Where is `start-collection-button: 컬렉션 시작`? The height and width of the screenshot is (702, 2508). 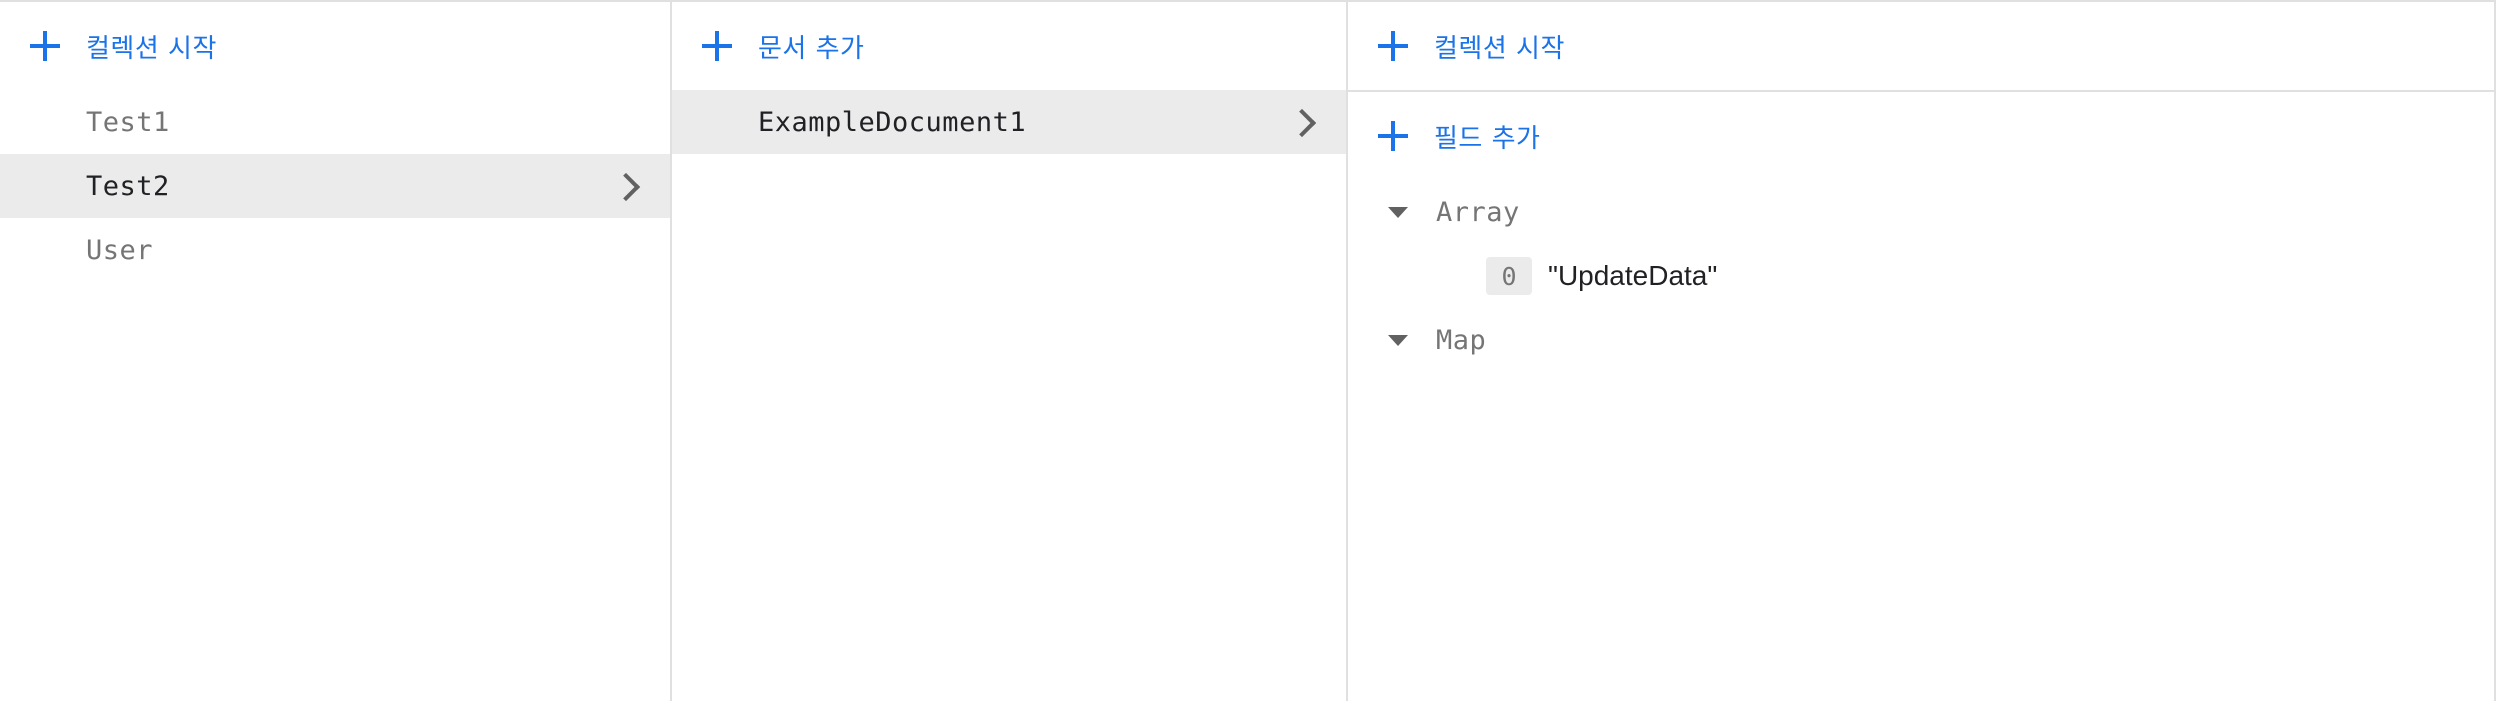
start-collection-button: 컬렉션 시작 is located at coordinates (335, 46).